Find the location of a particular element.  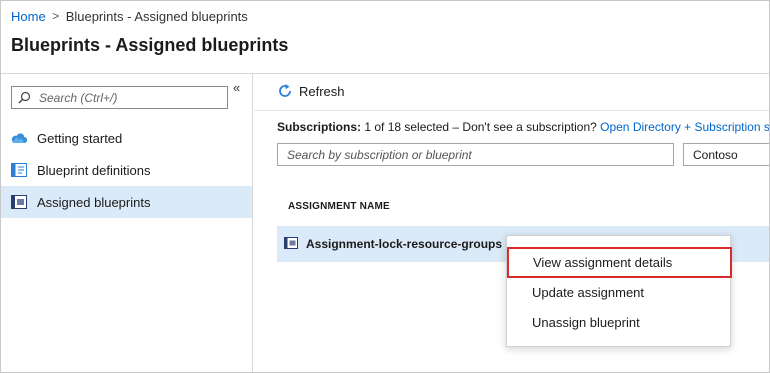

breadcrumb: Home > Blueprints - Assigned blueprints is located at coordinates (129, 16).